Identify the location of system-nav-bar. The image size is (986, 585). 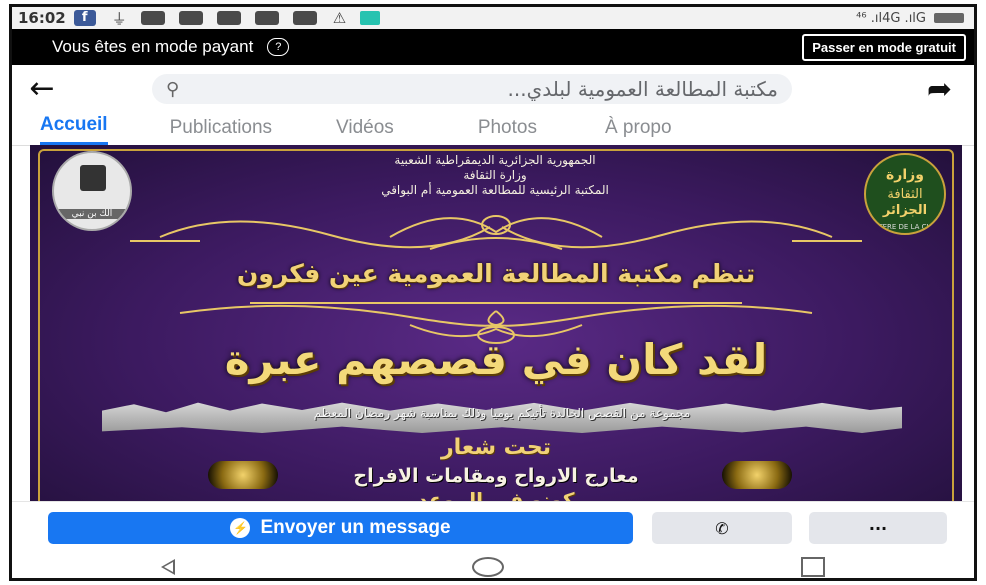
(493, 563).